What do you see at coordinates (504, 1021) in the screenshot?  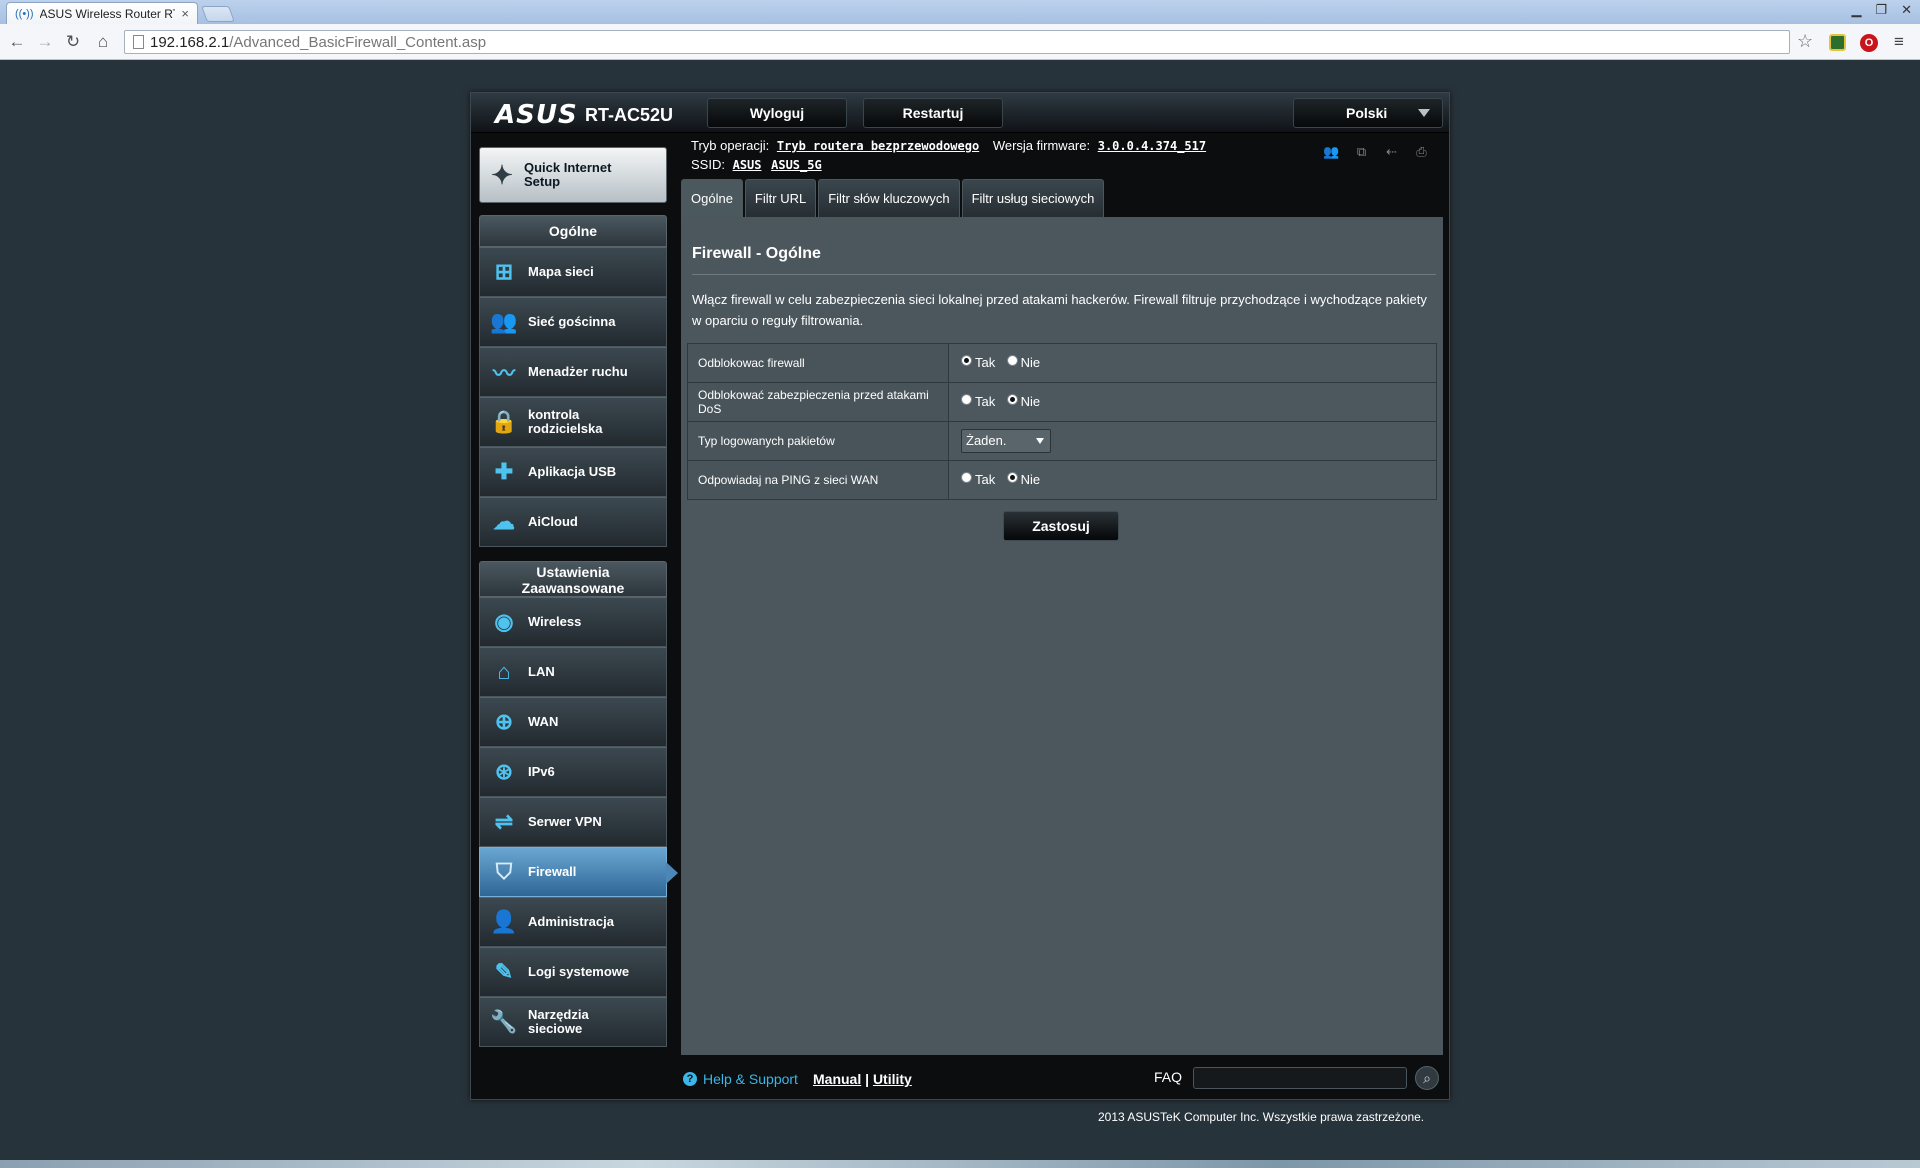 I see `wrench-icon: 🔧` at bounding box center [504, 1021].